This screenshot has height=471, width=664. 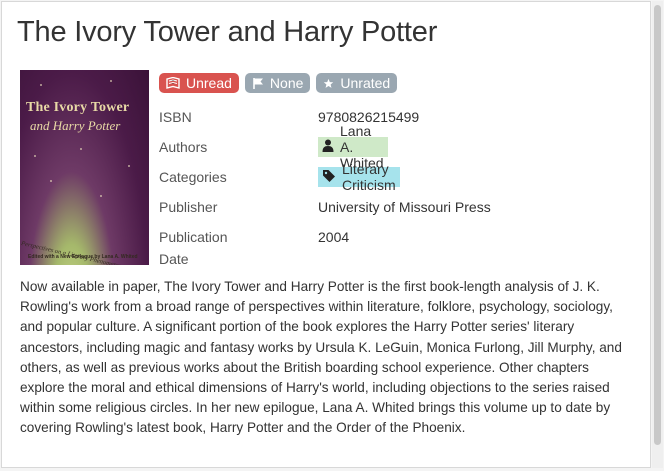 I want to click on authors-label: Authors, so click(x=183, y=147).